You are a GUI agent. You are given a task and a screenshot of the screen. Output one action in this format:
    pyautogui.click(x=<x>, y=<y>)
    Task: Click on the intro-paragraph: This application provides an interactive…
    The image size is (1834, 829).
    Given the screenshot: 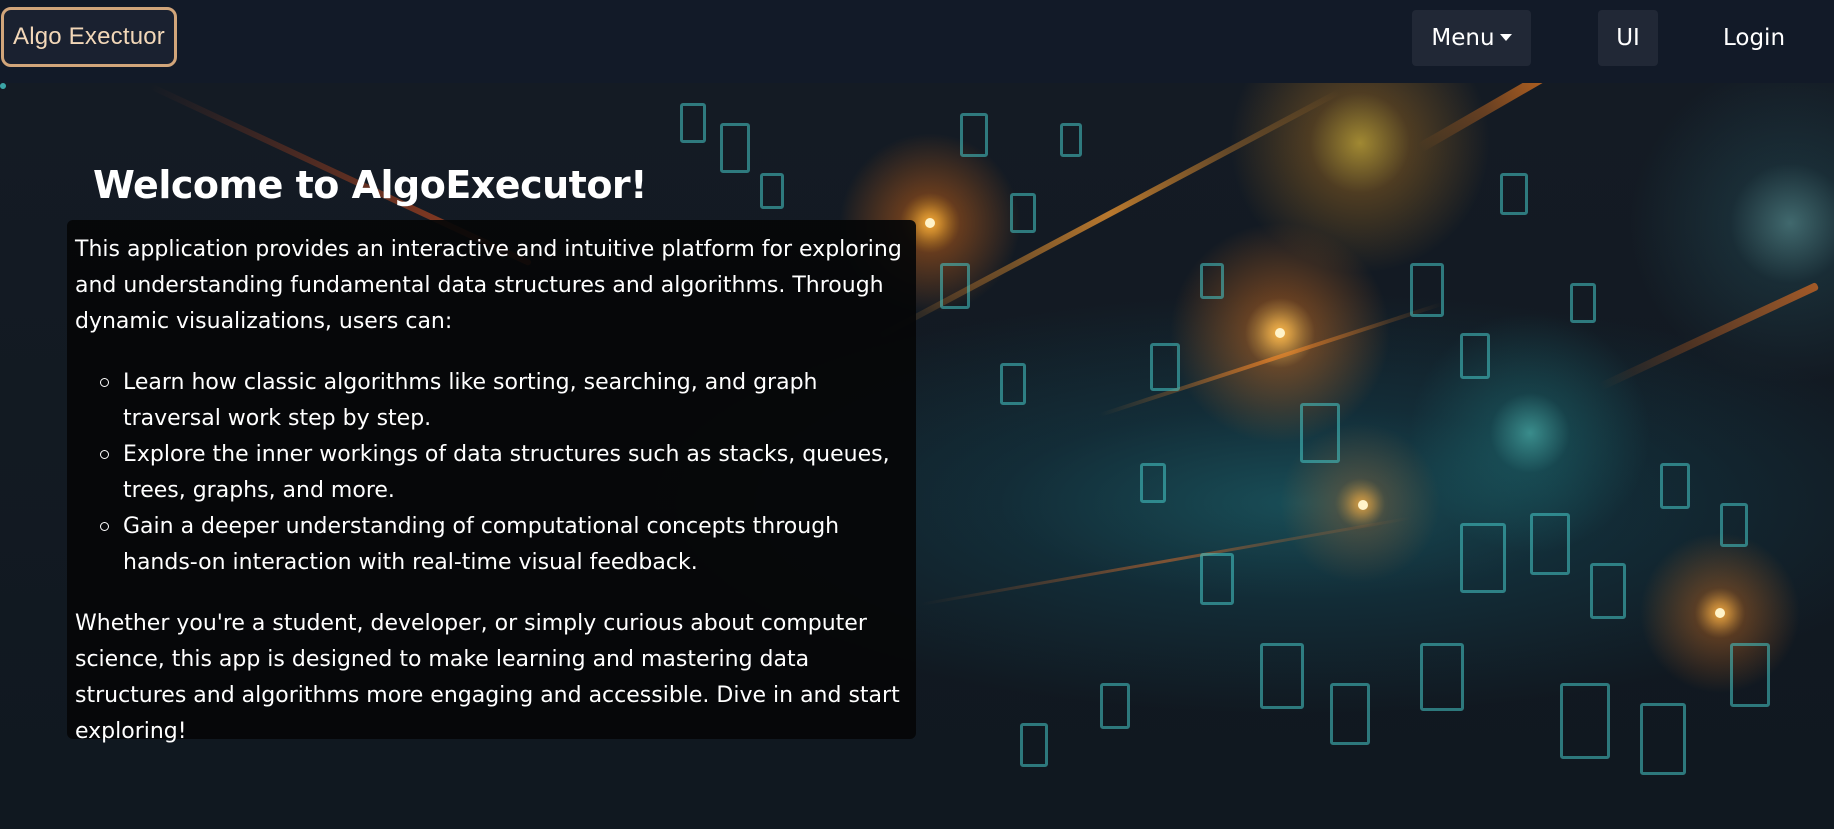 What is the action you would take?
    pyautogui.click(x=488, y=285)
    